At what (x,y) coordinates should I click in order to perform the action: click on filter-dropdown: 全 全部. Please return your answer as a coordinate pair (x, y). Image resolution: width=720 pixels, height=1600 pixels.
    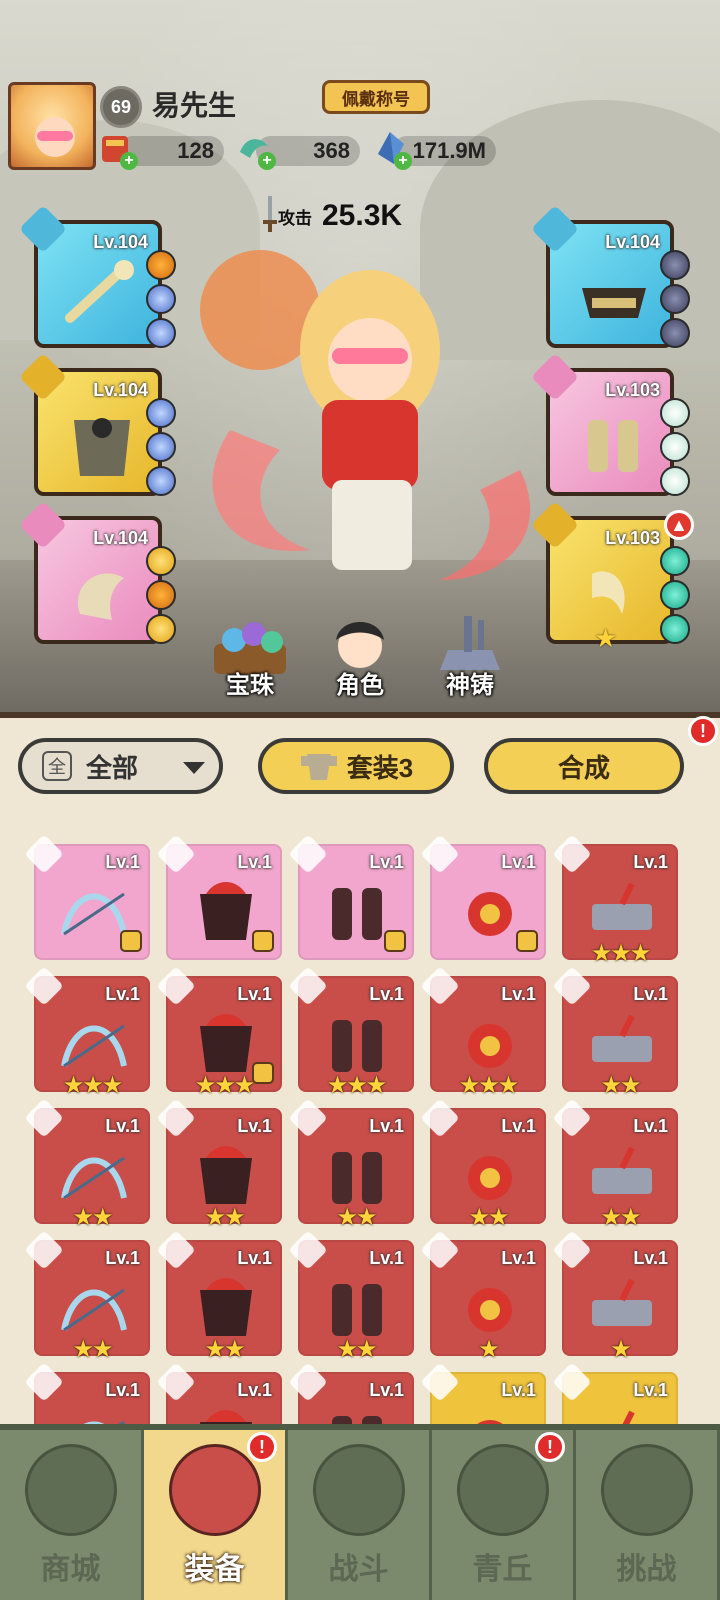
    Looking at the image, I should click on (120, 766).